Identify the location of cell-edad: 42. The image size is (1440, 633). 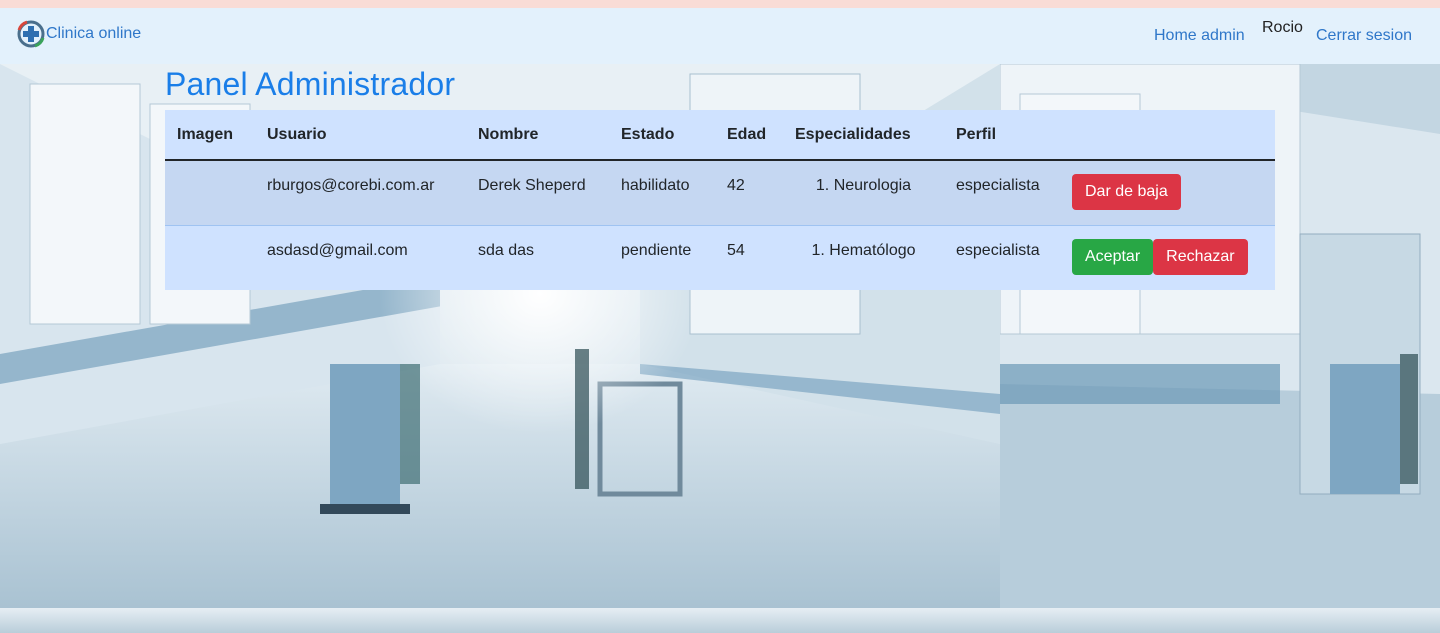
(749, 192).